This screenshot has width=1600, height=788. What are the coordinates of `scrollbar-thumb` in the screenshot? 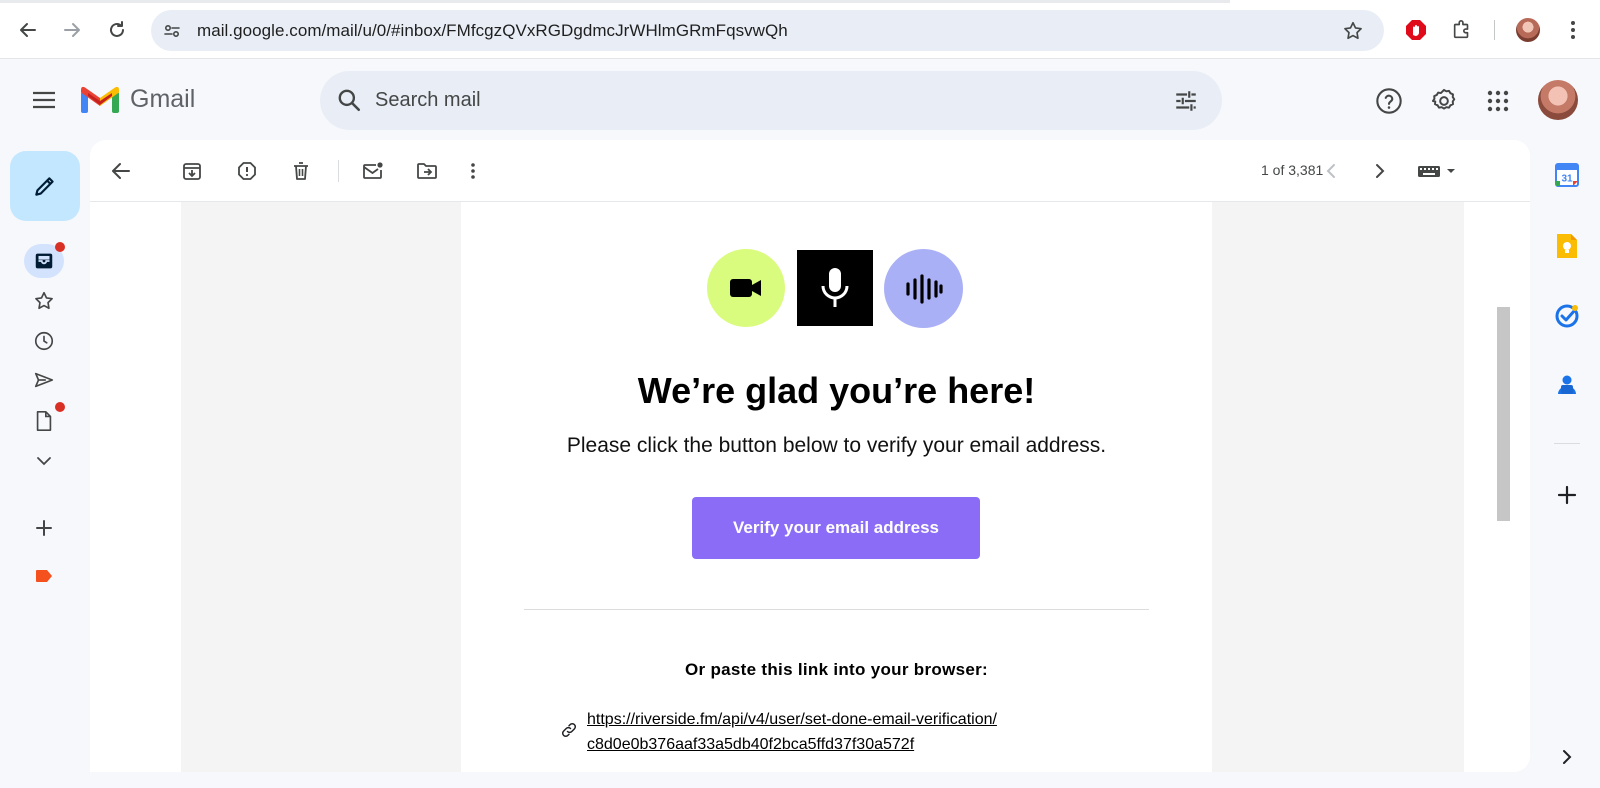 It's located at (1503, 414).